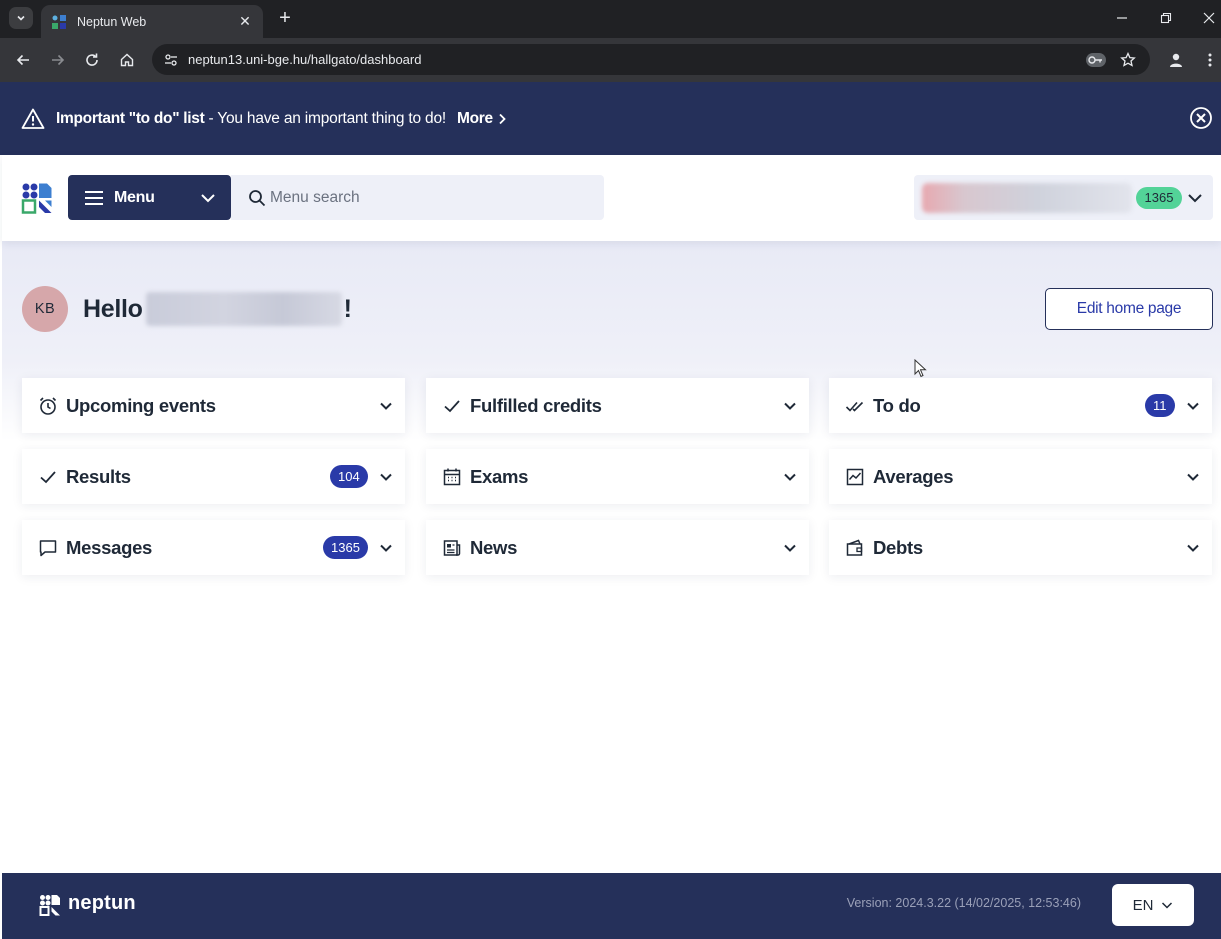  I want to click on neptun-favicon-icon, so click(59, 21).